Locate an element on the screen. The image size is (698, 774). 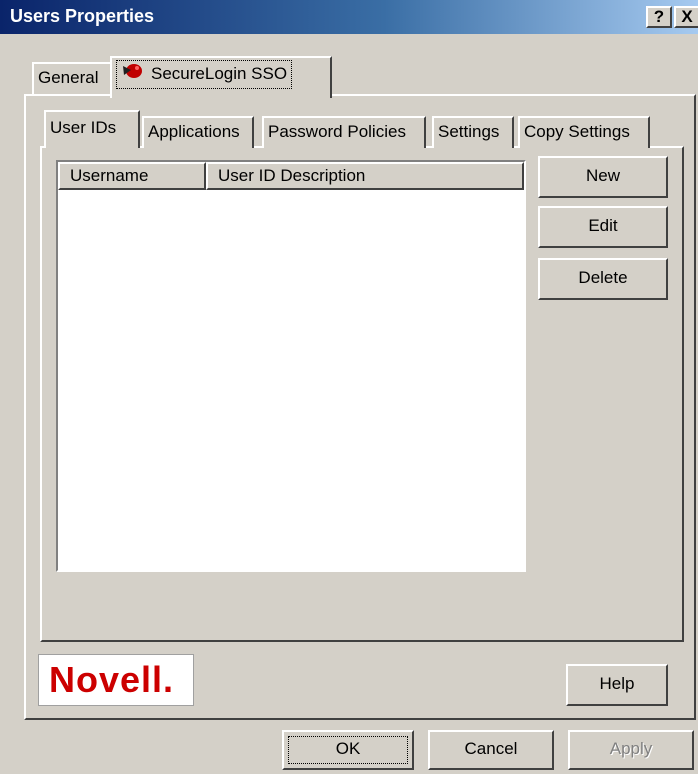
cancel-button: Cancel is located at coordinates (491, 750).